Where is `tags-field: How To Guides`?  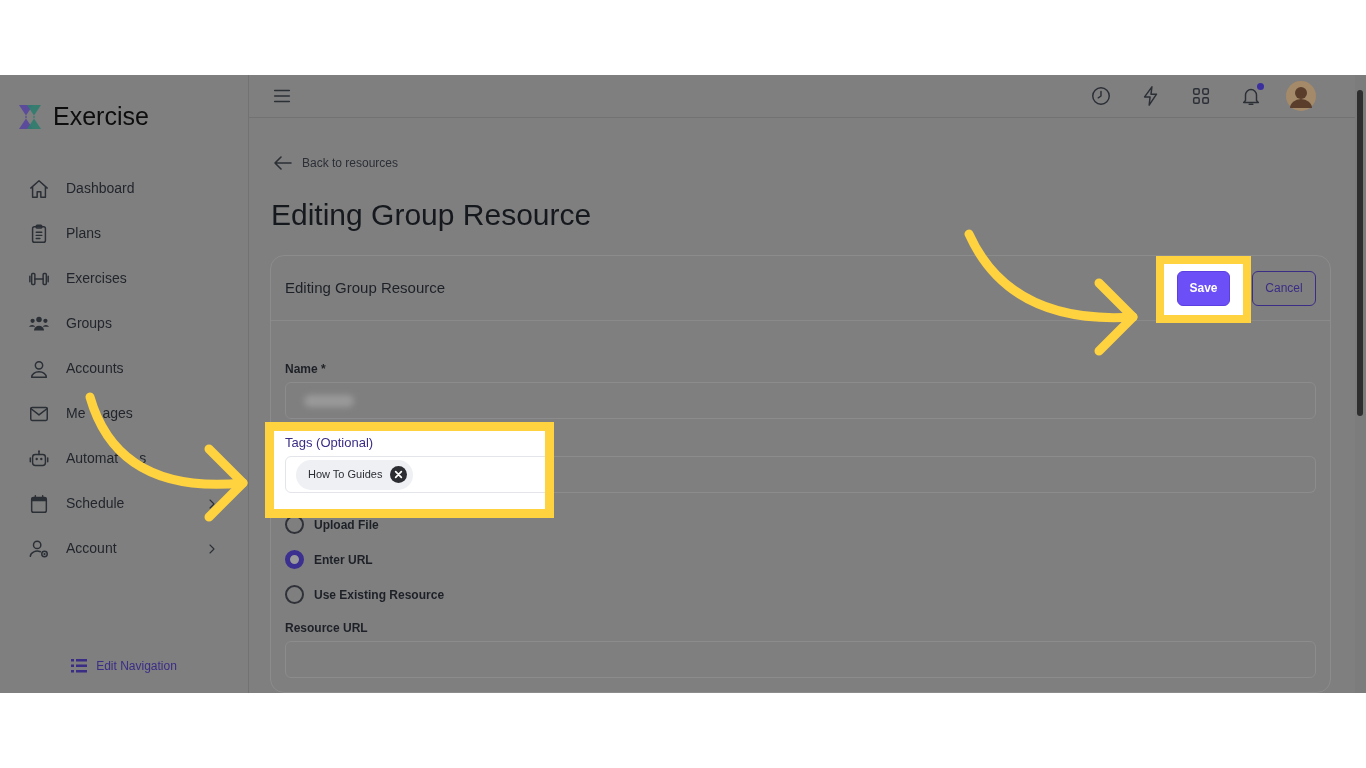
tags-field: How To Guides is located at coordinates (415, 474).